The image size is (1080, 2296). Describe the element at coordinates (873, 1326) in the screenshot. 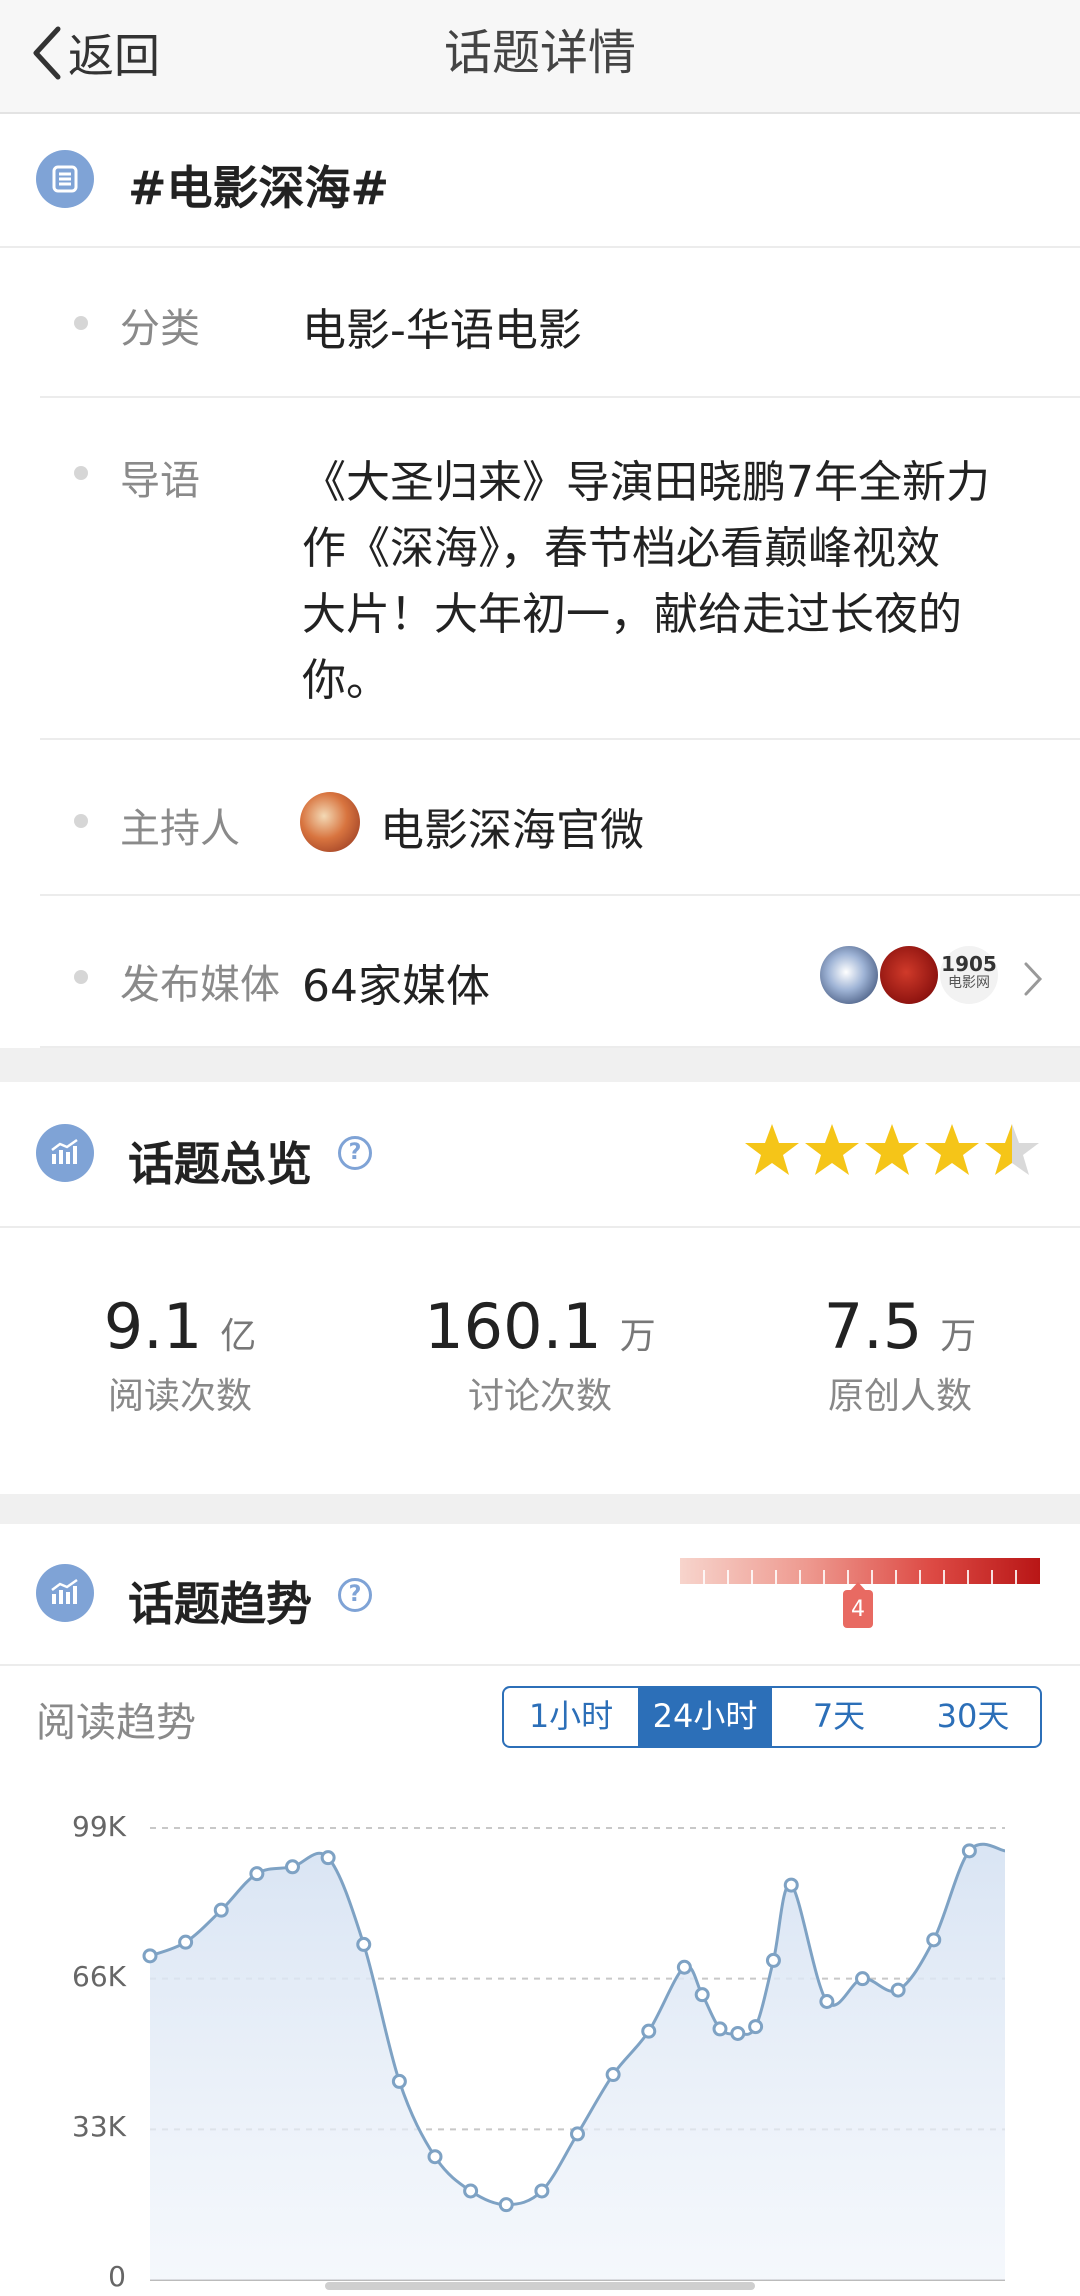

I see `stat-value: 7.5` at that location.